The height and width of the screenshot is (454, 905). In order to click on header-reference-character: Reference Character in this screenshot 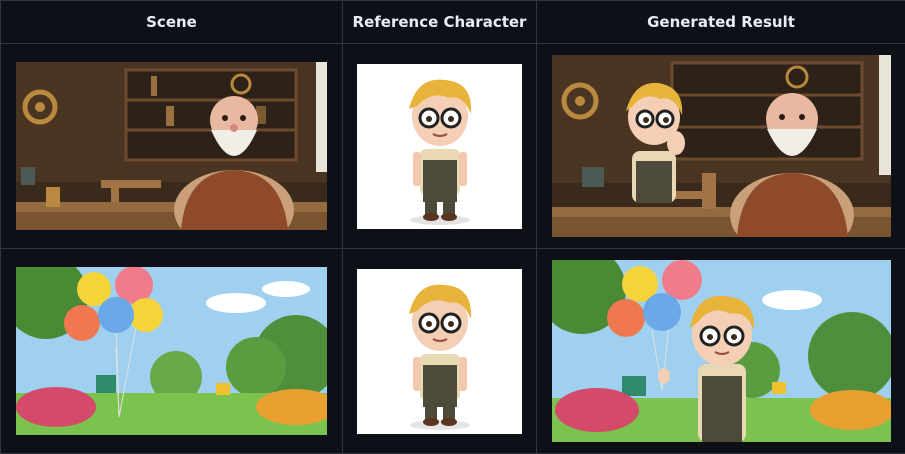, I will do `click(440, 22)`.